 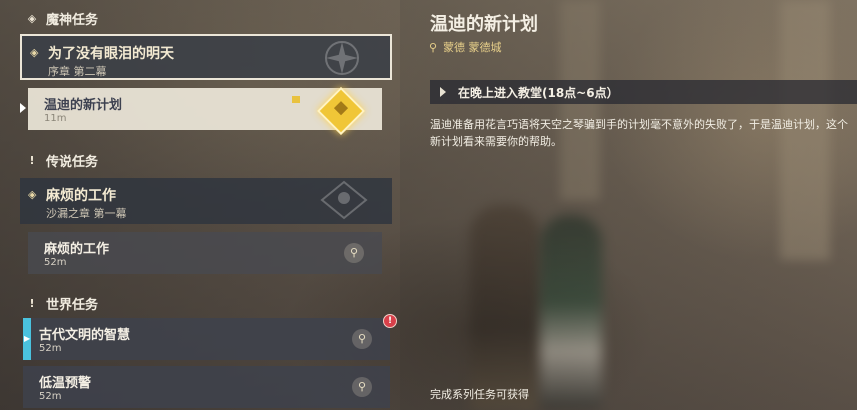 What do you see at coordinates (65, 383) in the screenshot?
I see `quest-title: 低温预警` at bounding box center [65, 383].